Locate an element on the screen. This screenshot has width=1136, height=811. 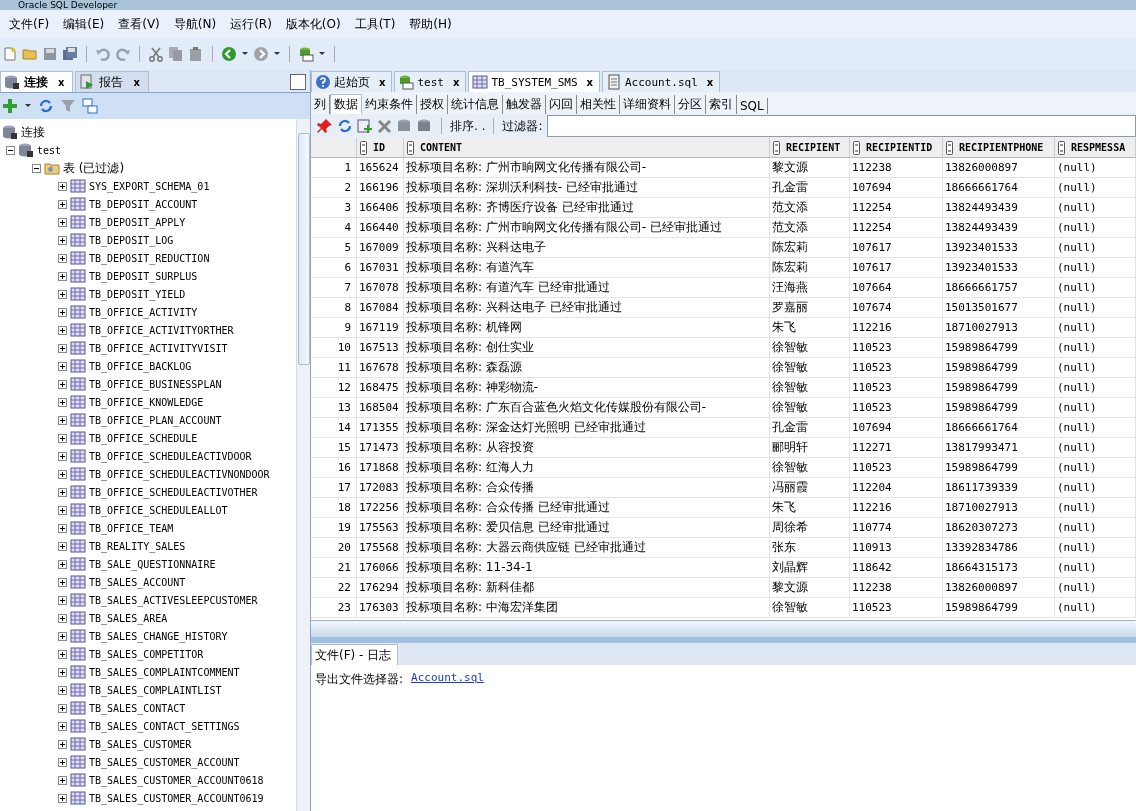
tree-item: TB_SALES_CUSTOMER_ACCOUNT is located at coordinates (164, 762).